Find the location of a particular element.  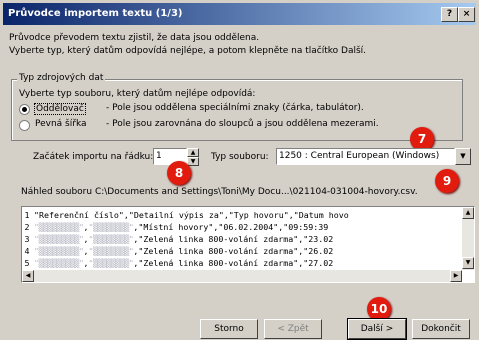

close-button: × is located at coordinates (466, 14).